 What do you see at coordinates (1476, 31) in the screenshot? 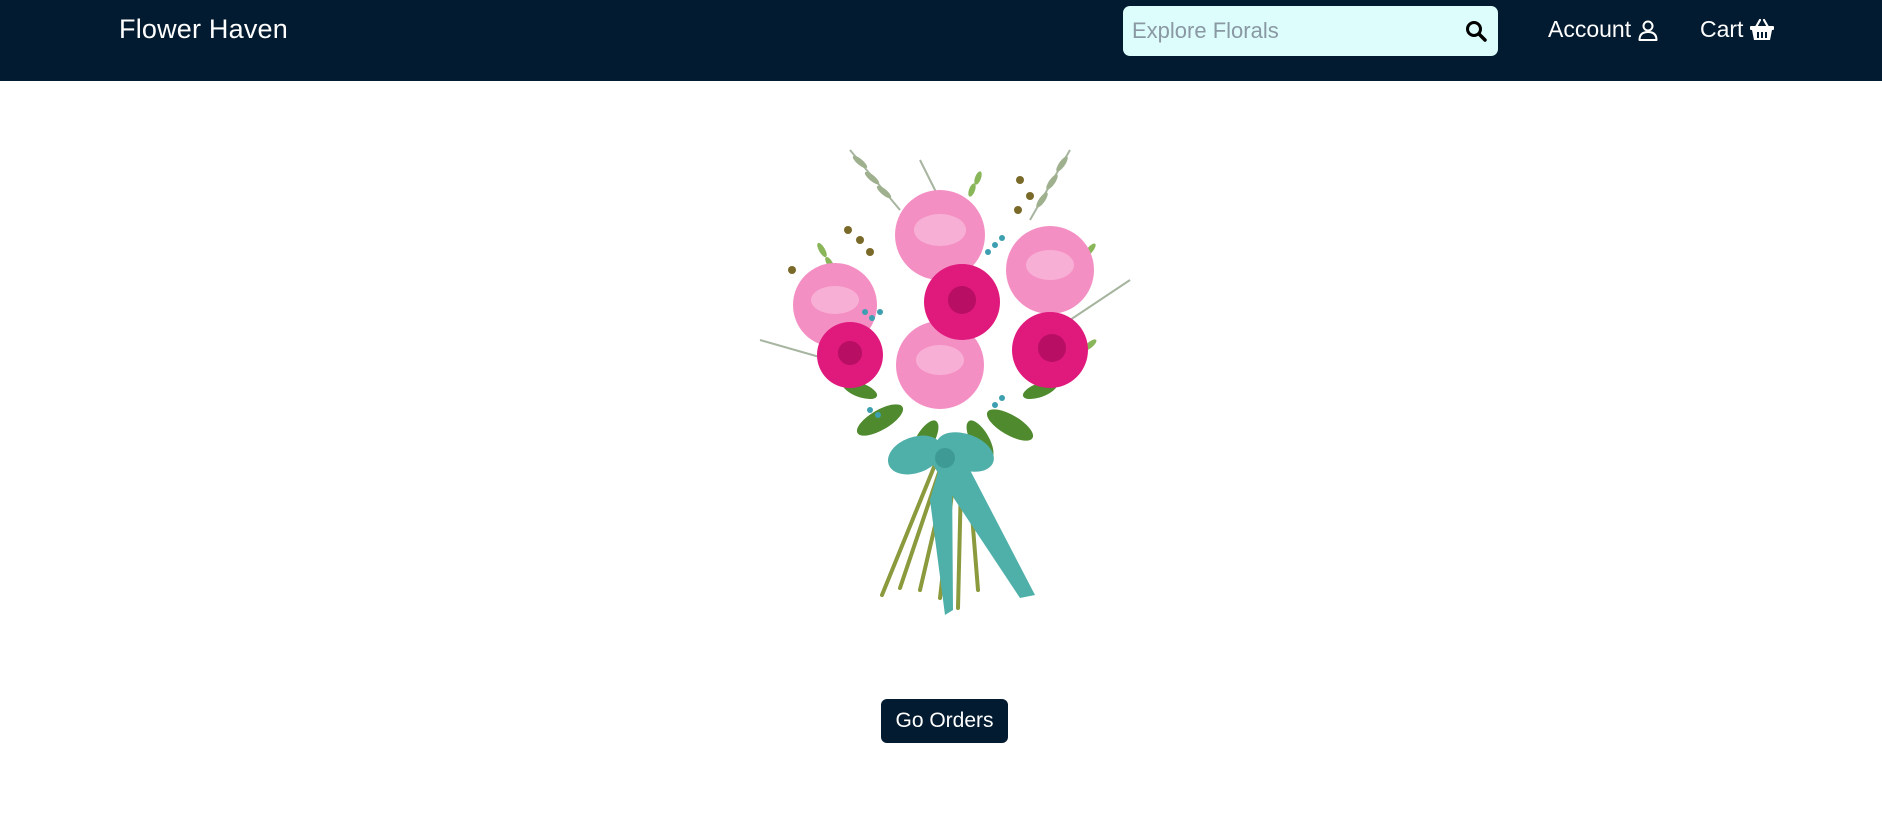
I see `search-icon` at bounding box center [1476, 31].